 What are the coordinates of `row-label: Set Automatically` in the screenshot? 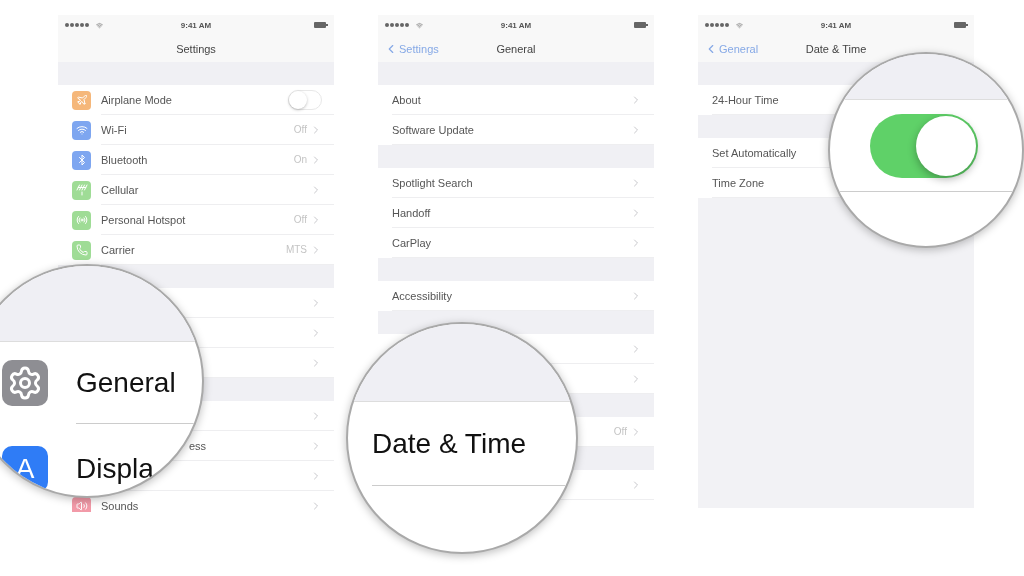 It's located at (754, 152).